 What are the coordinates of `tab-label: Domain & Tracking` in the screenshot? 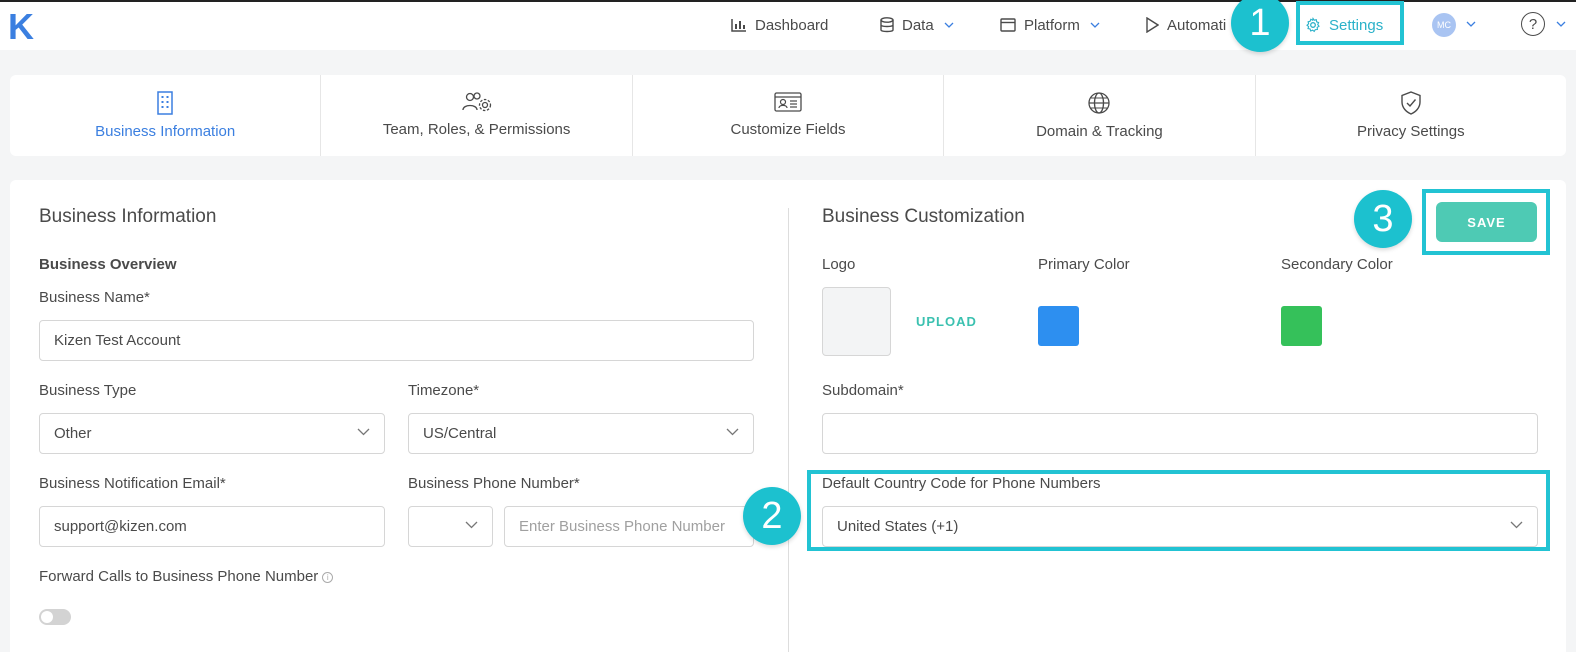 It's located at (1099, 131).